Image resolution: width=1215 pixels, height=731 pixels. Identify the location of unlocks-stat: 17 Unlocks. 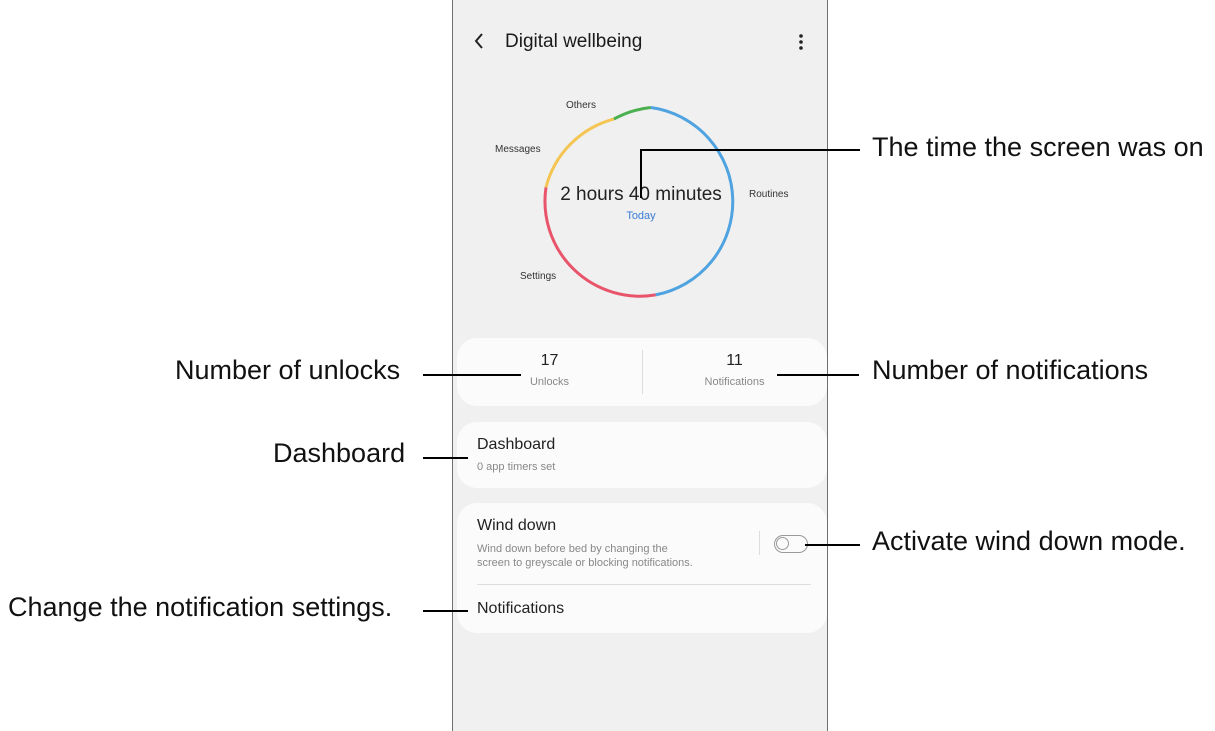
(549, 370).